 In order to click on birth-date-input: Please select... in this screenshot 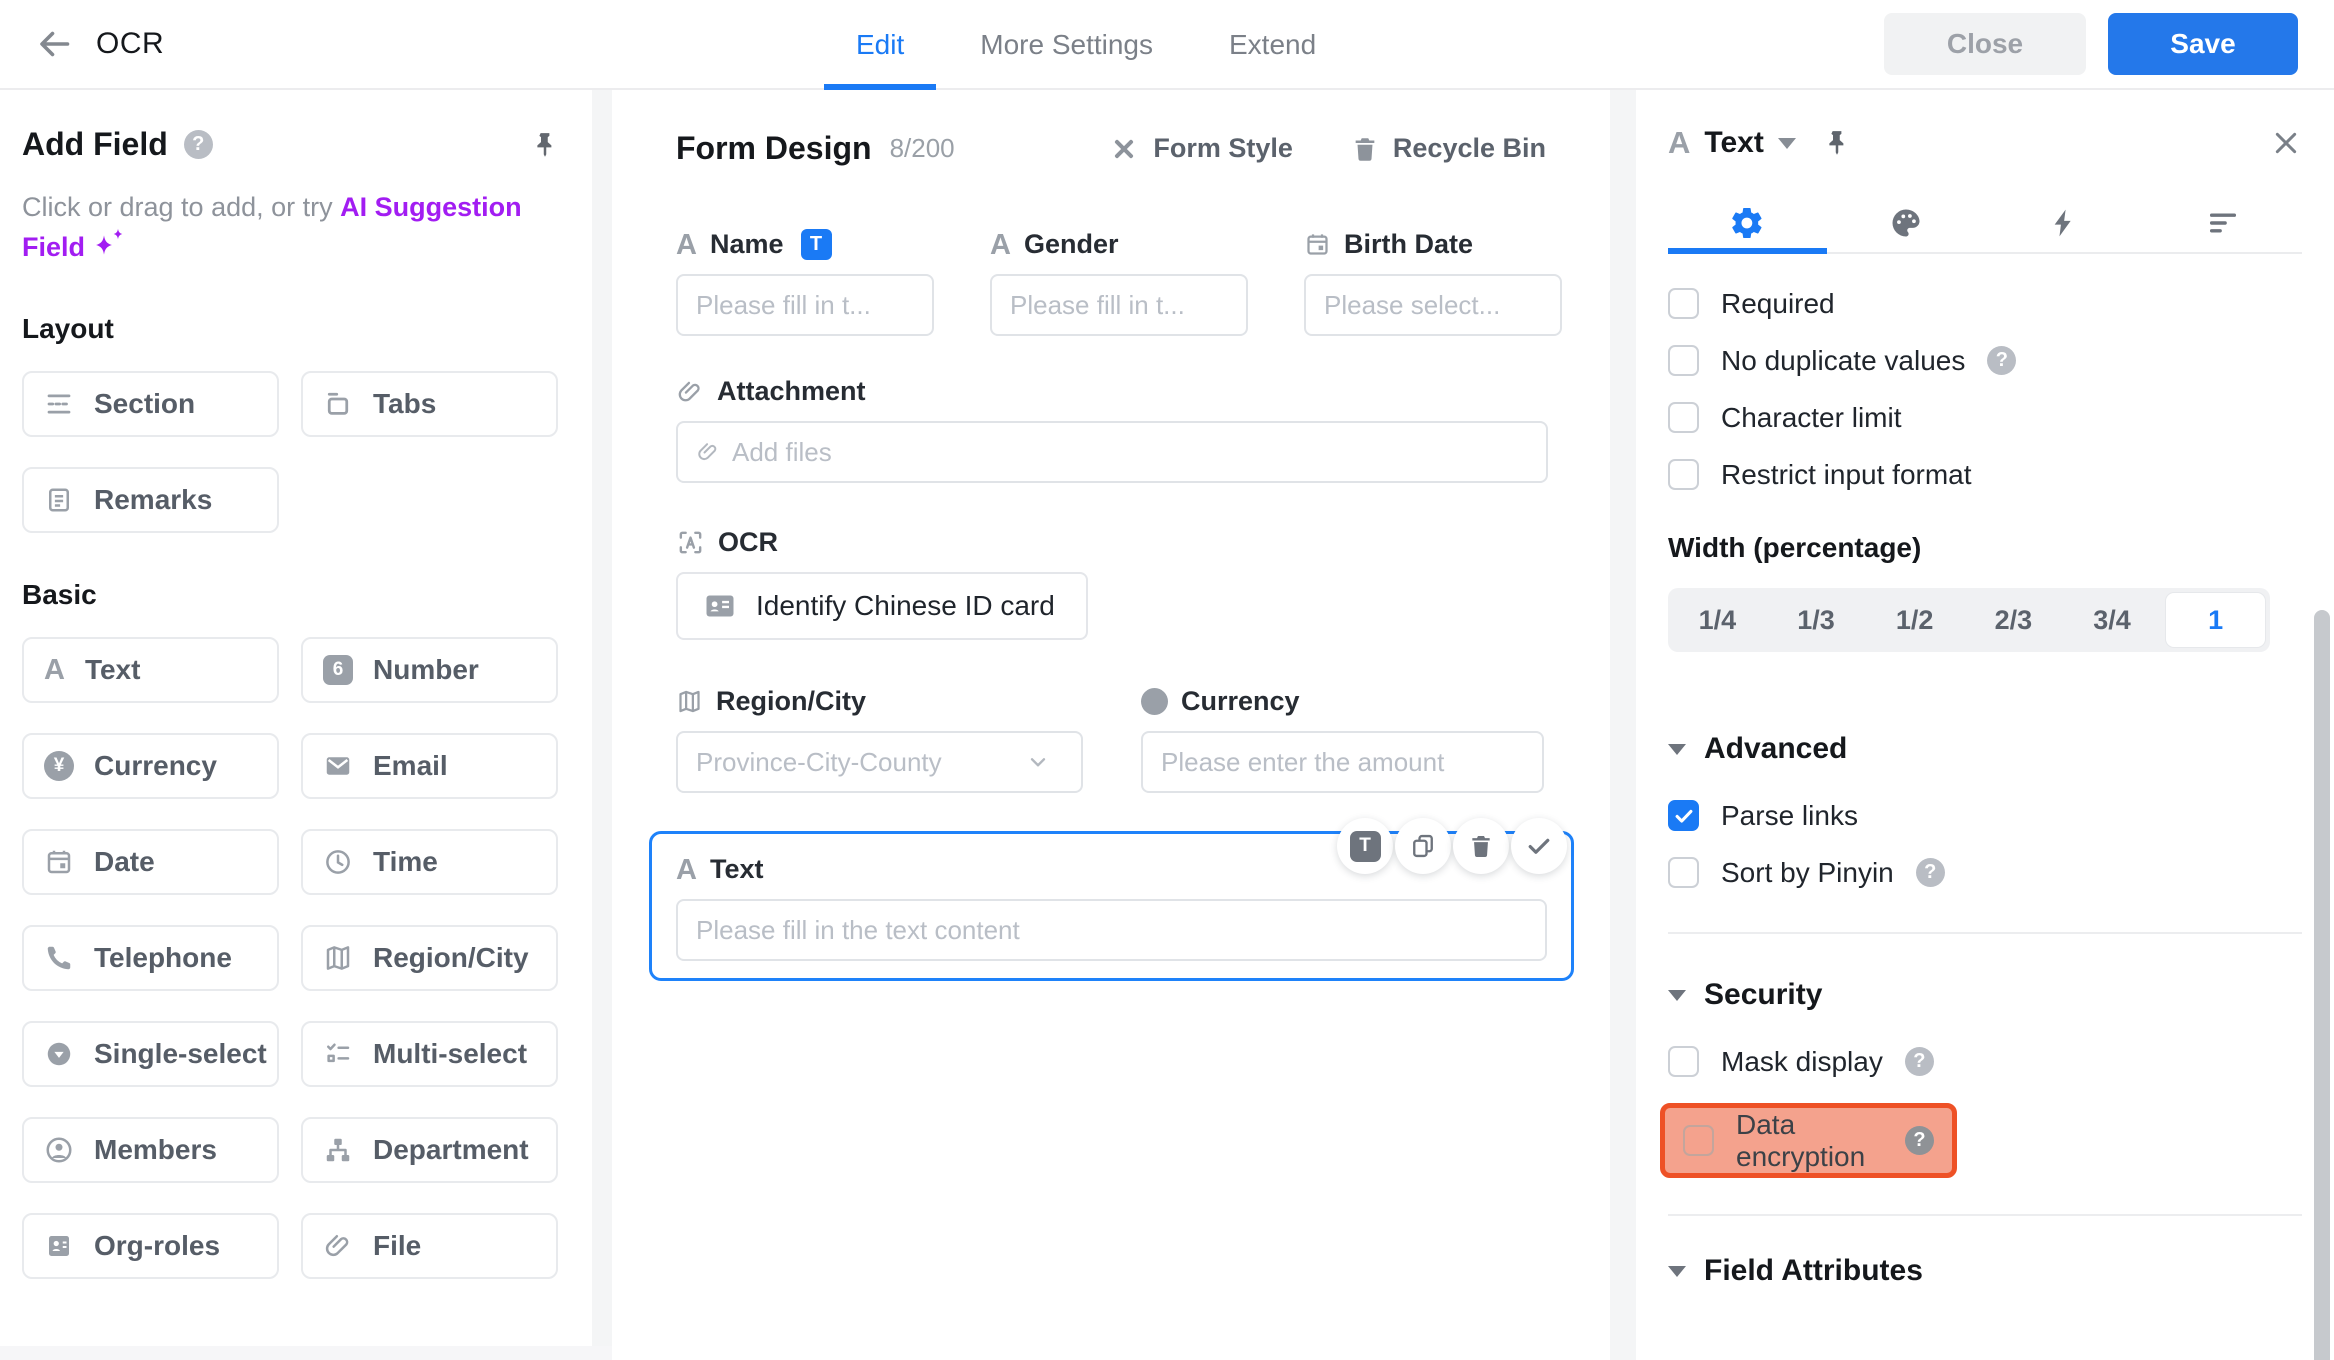, I will do `click(1433, 305)`.